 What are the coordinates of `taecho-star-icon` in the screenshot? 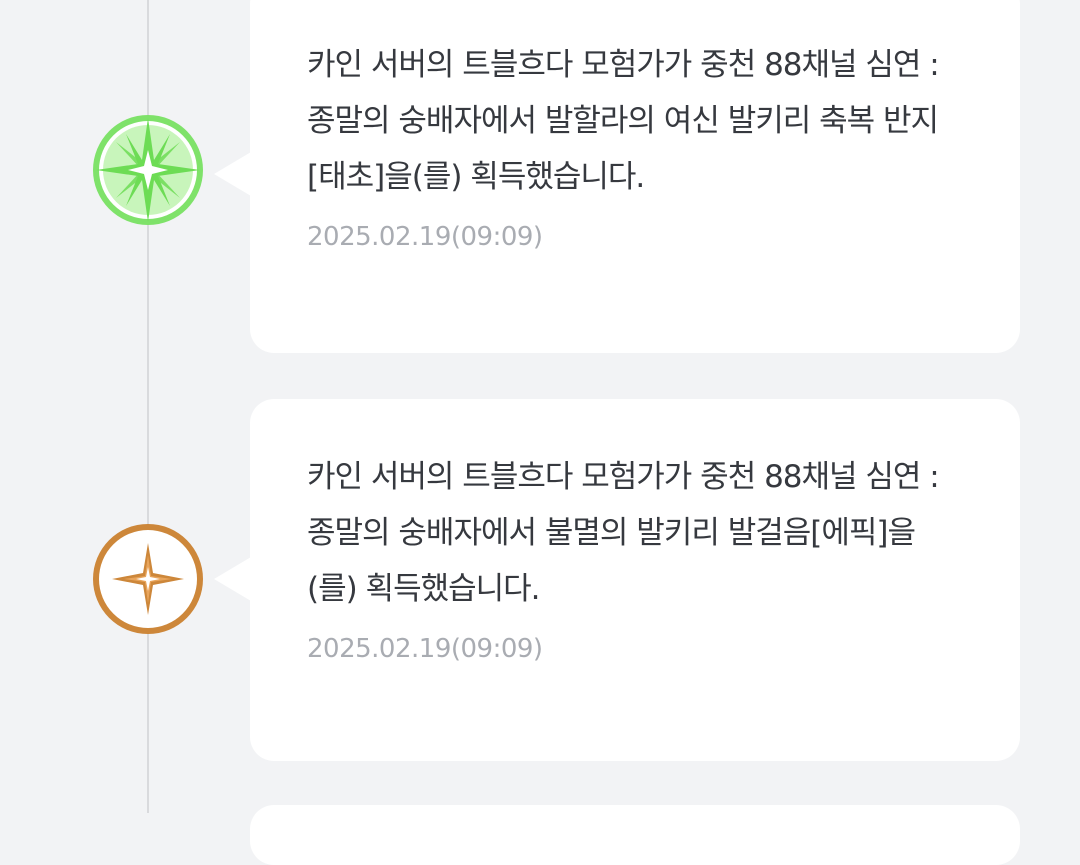 It's located at (148, 170).